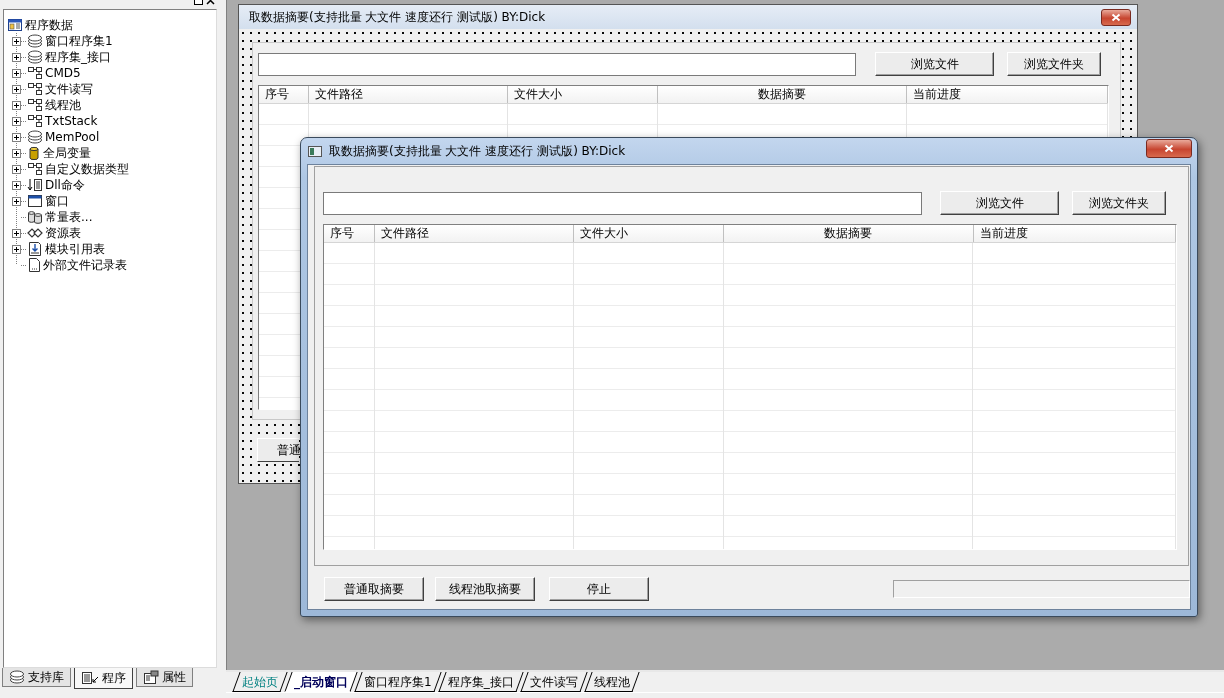  Describe the element at coordinates (90, 678) in the screenshot. I see `code-icon` at that location.